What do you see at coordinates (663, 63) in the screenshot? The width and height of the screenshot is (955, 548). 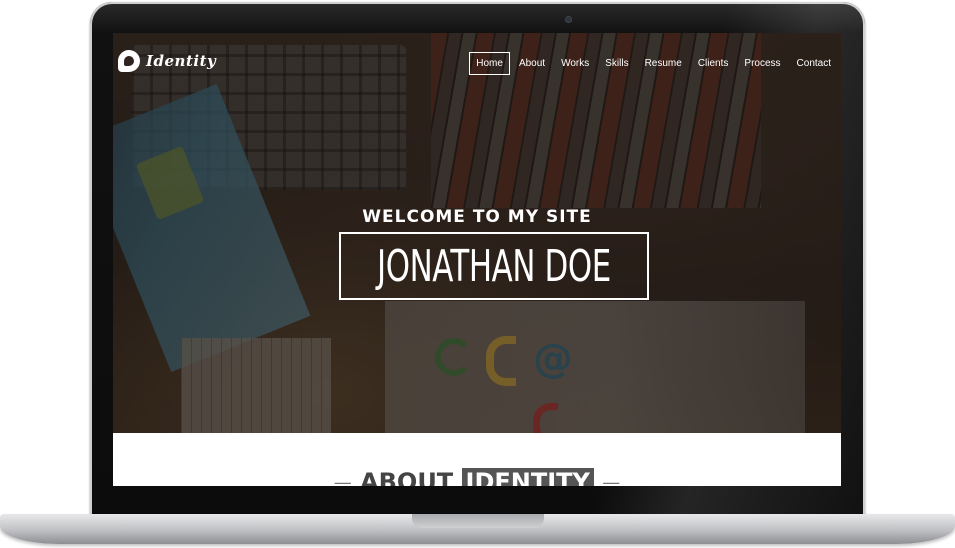 I see `nav-resume: Resume` at bounding box center [663, 63].